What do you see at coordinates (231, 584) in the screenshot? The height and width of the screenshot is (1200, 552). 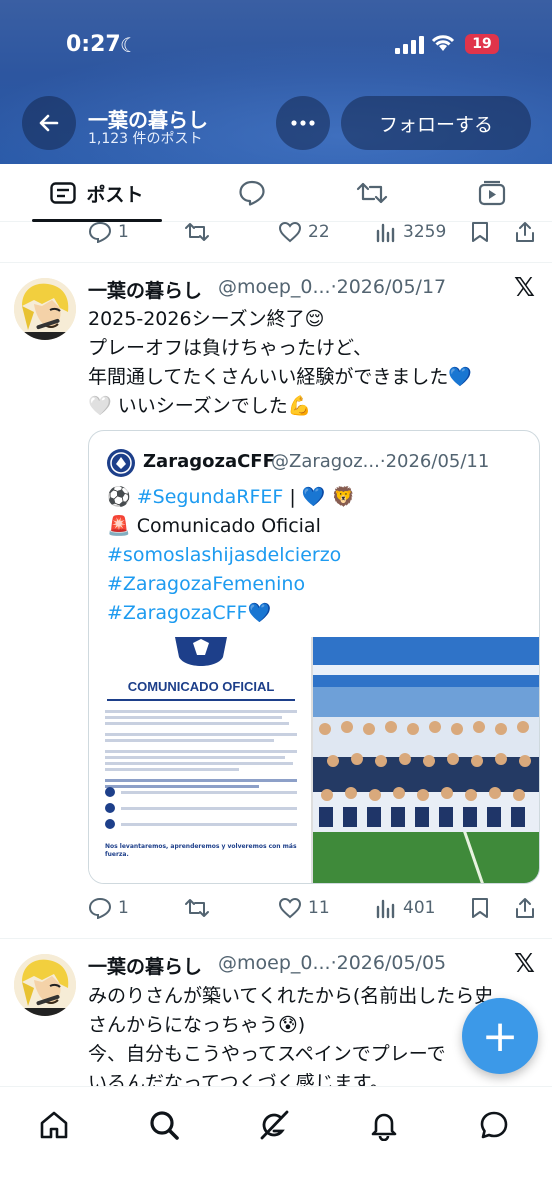 I see `hashtag-link: #ZaragozaFemenino` at bounding box center [231, 584].